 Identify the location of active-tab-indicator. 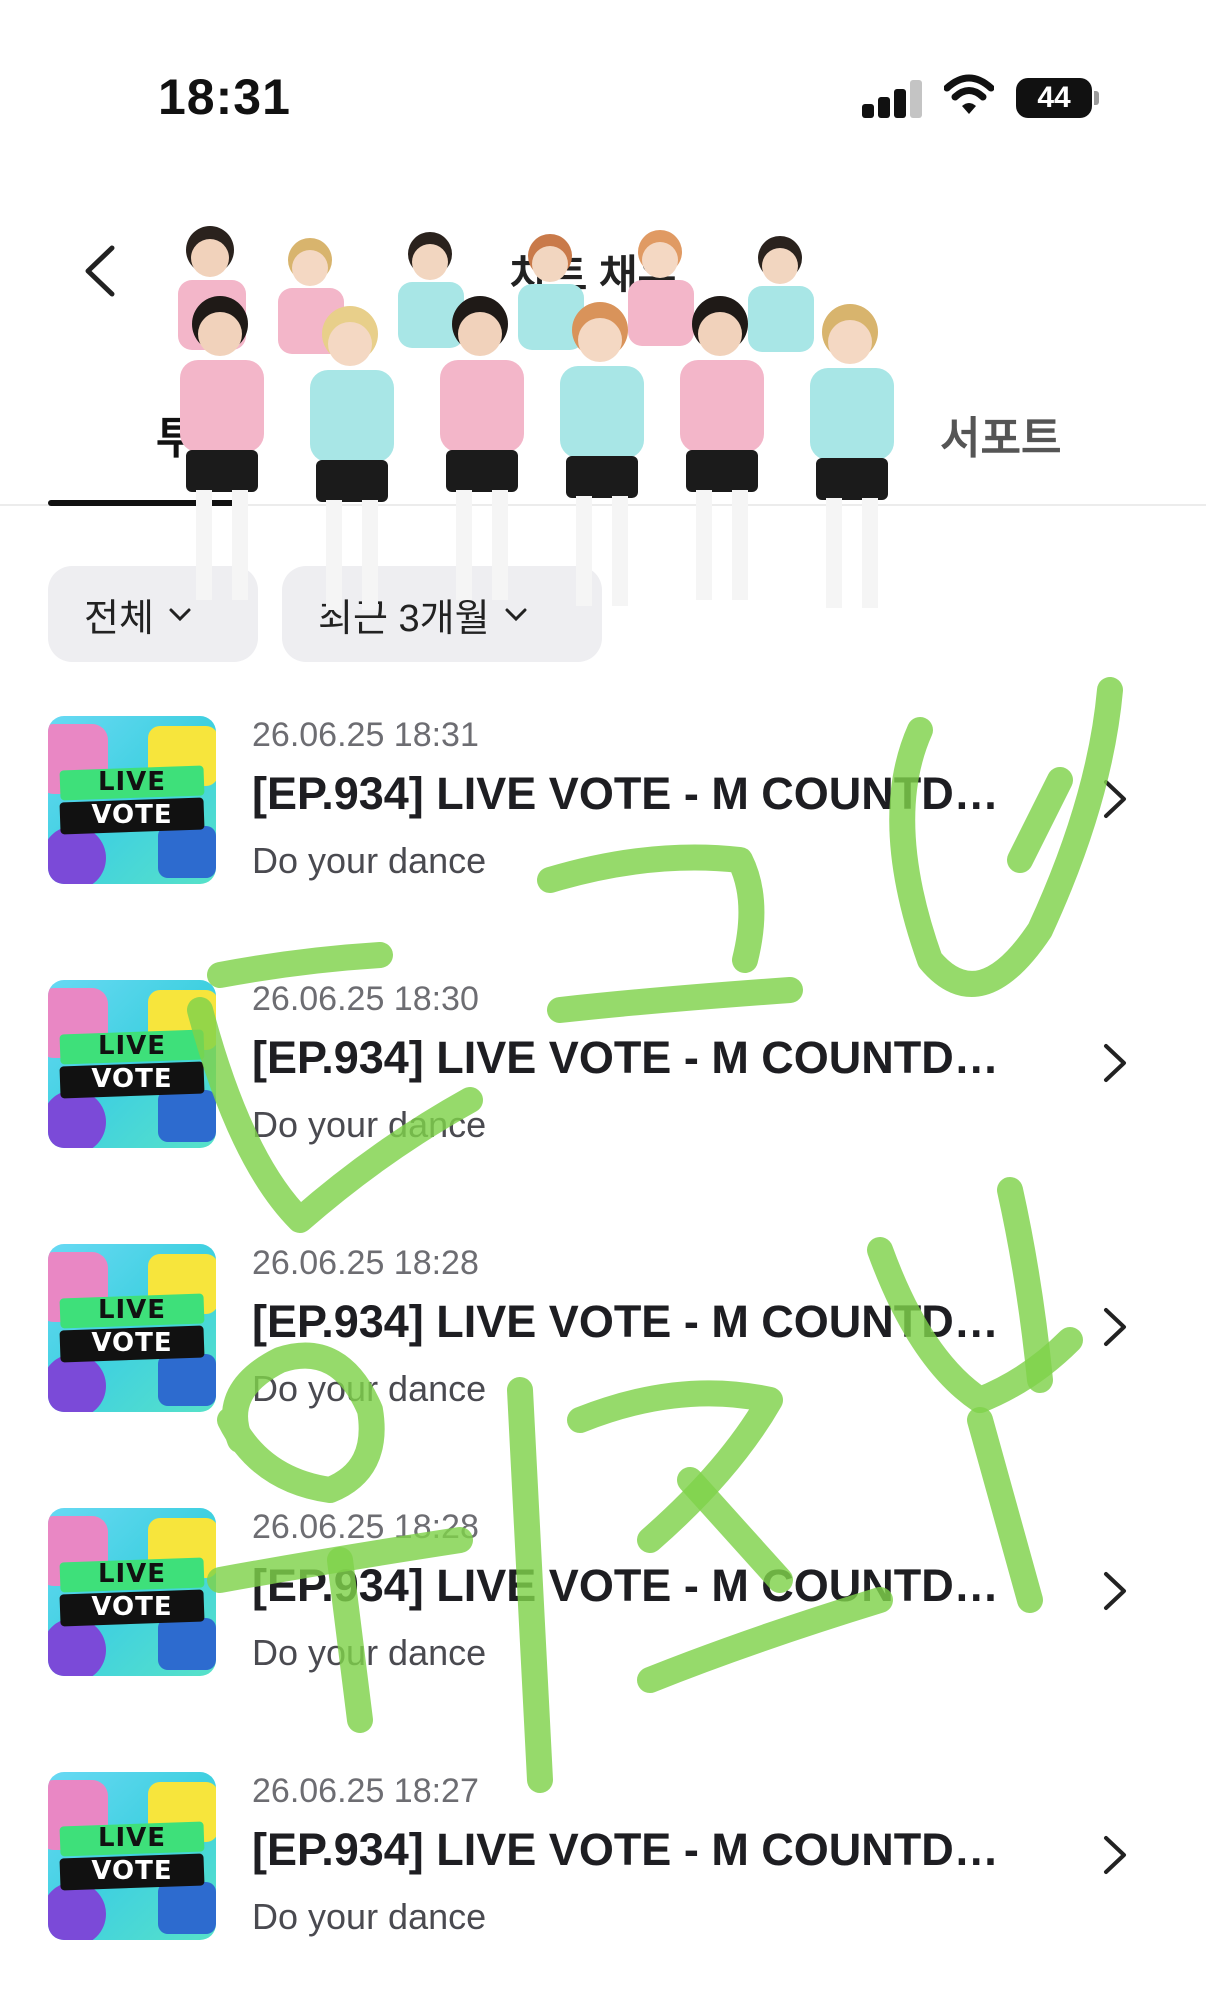
(148, 503).